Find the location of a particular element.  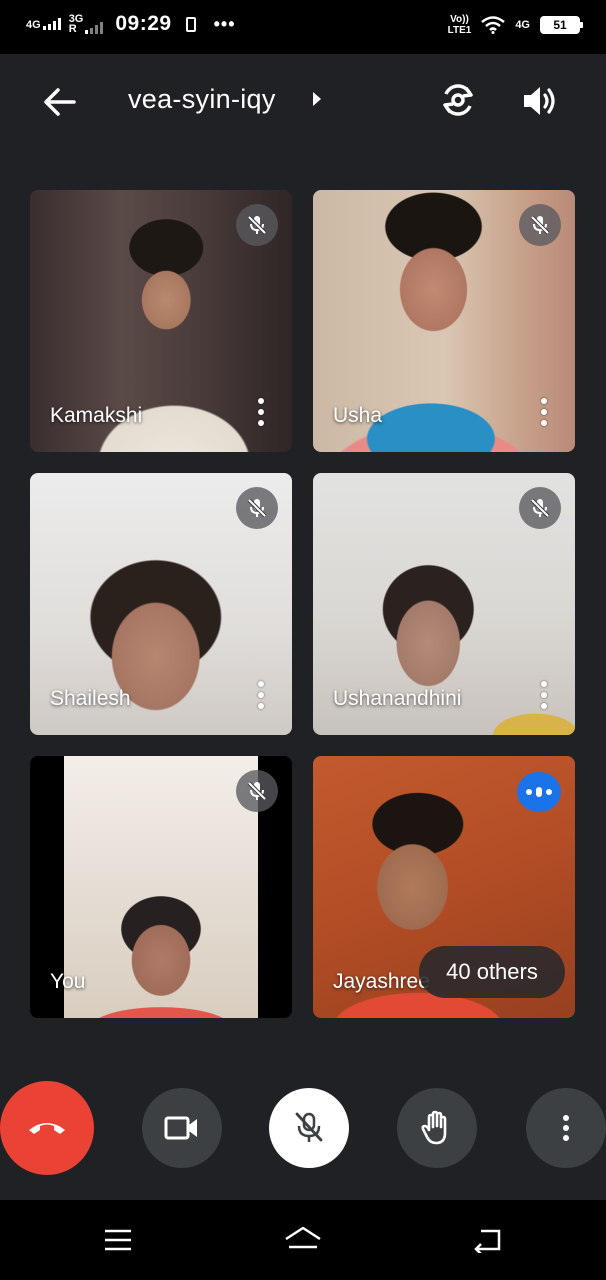

volte-bottom: LTE1 is located at coordinates (459, 30).